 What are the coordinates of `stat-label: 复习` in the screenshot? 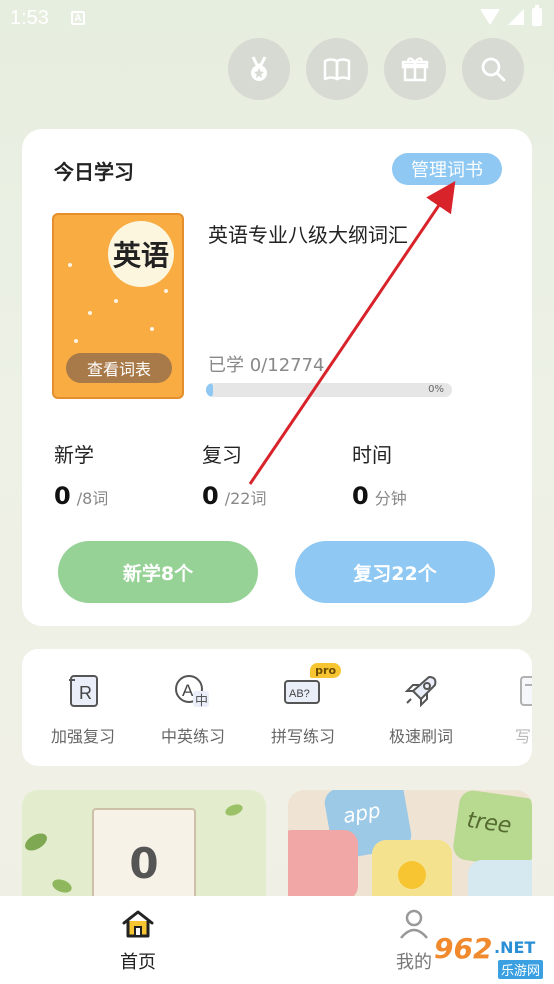 It's located at (222, 455).